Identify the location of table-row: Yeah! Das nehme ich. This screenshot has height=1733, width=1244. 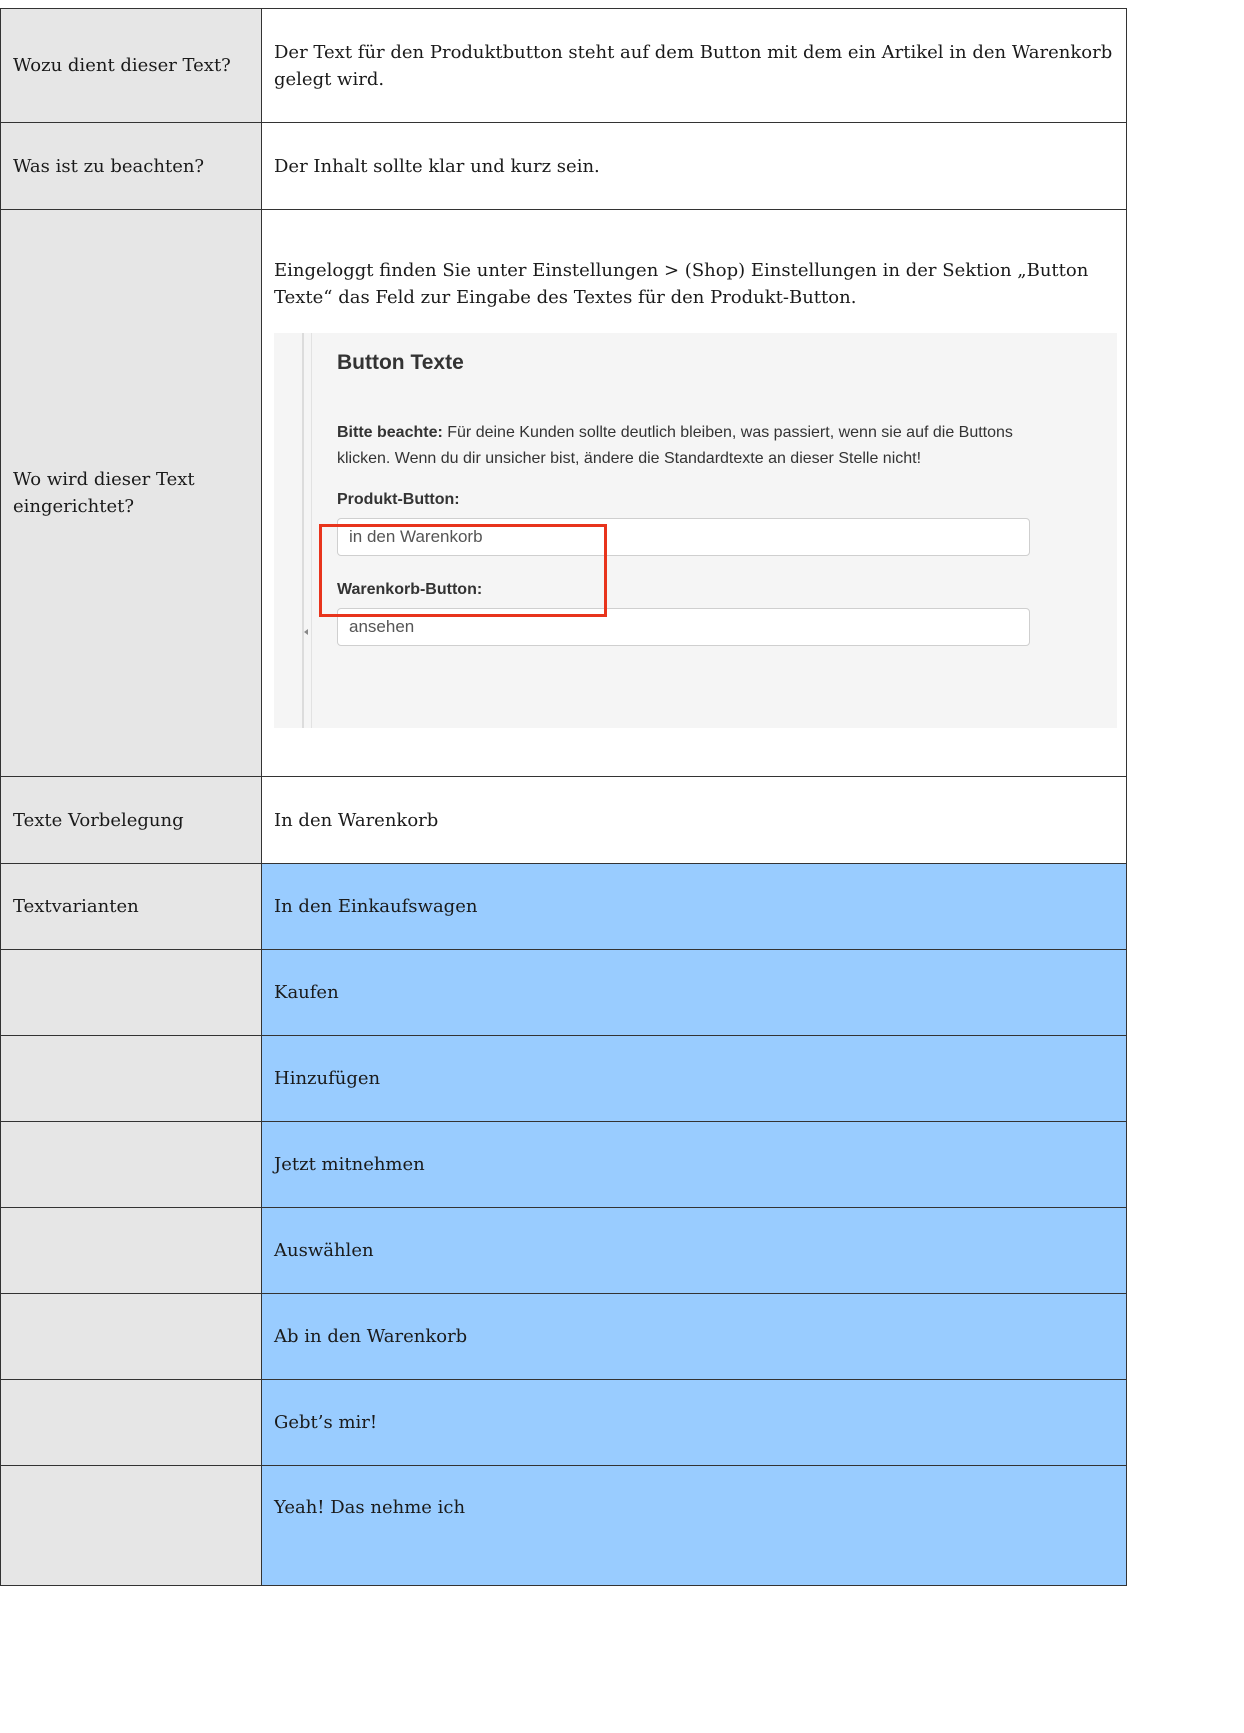
(563, 1525).